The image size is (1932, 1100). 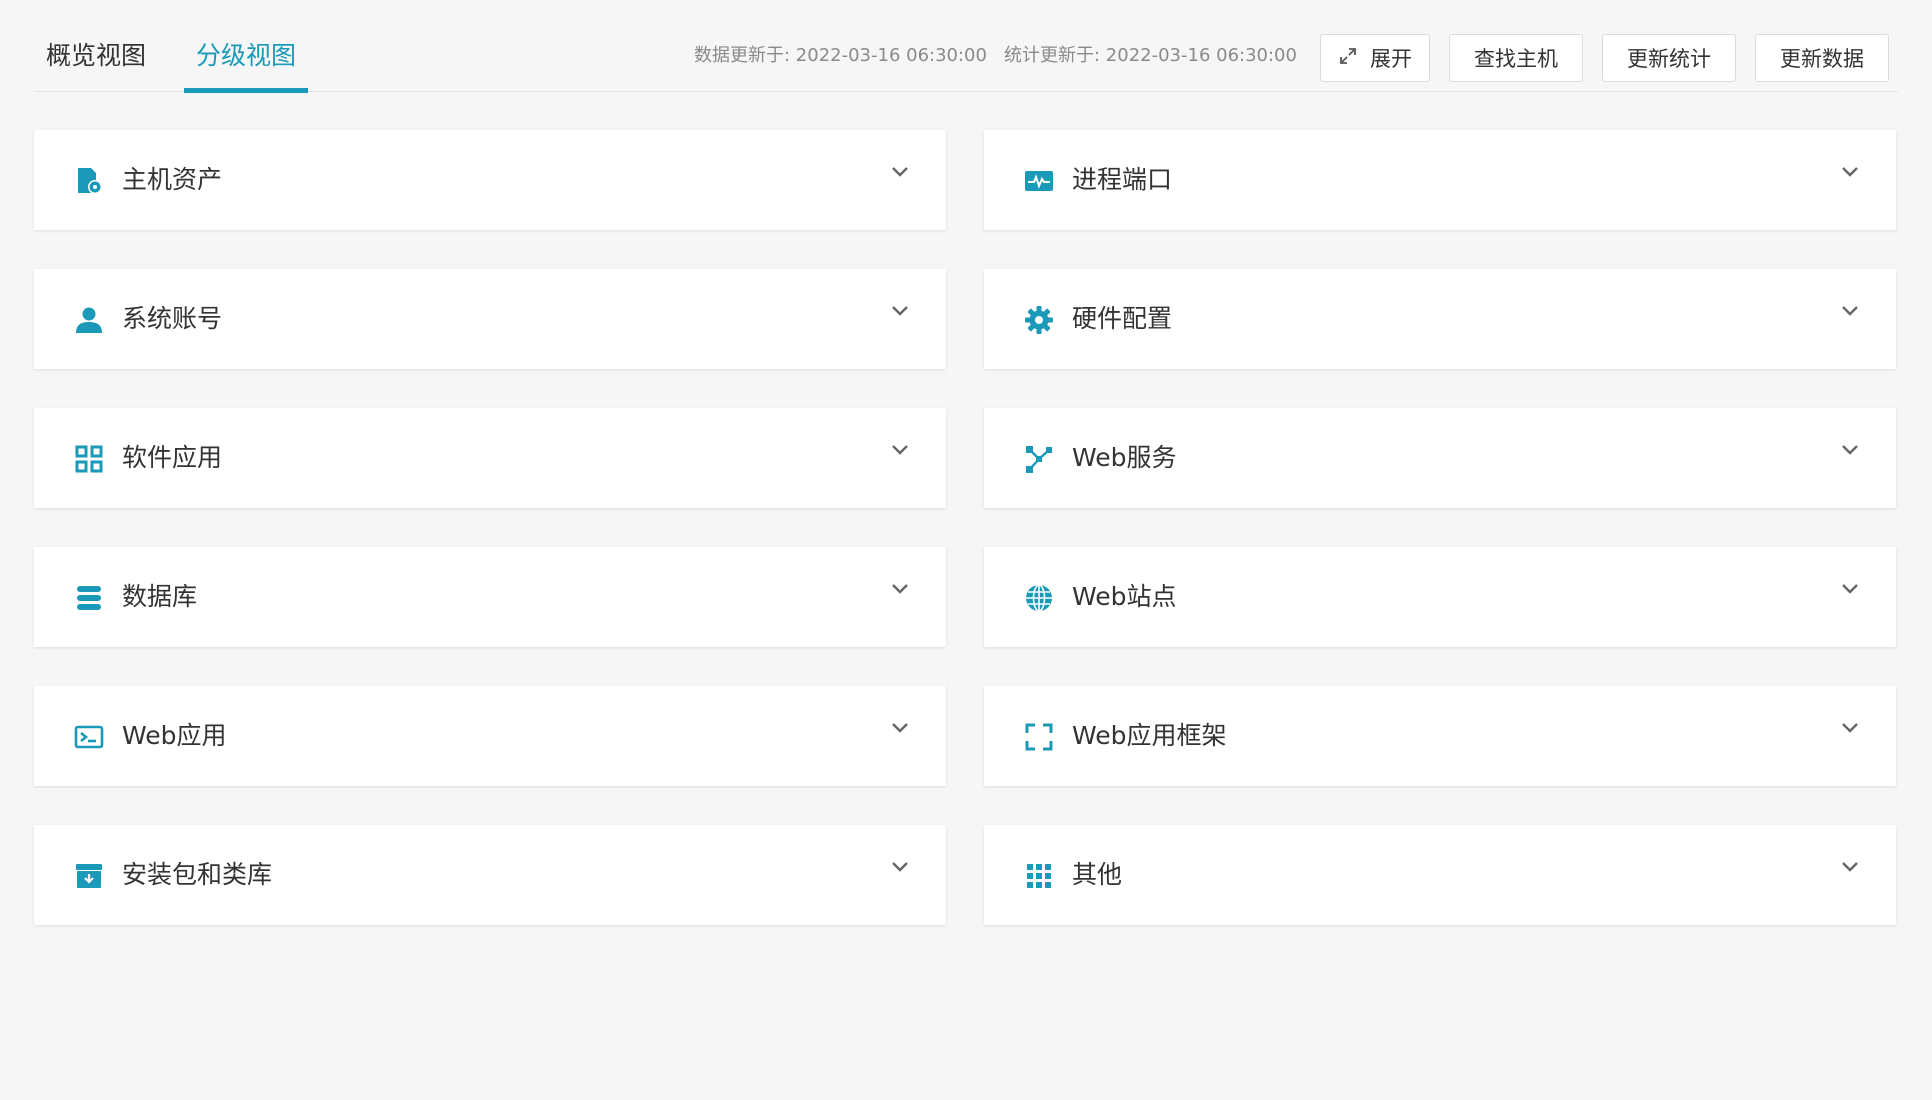 I want to click on find-host-label: 查找主机, so click(x=1516, y=59).